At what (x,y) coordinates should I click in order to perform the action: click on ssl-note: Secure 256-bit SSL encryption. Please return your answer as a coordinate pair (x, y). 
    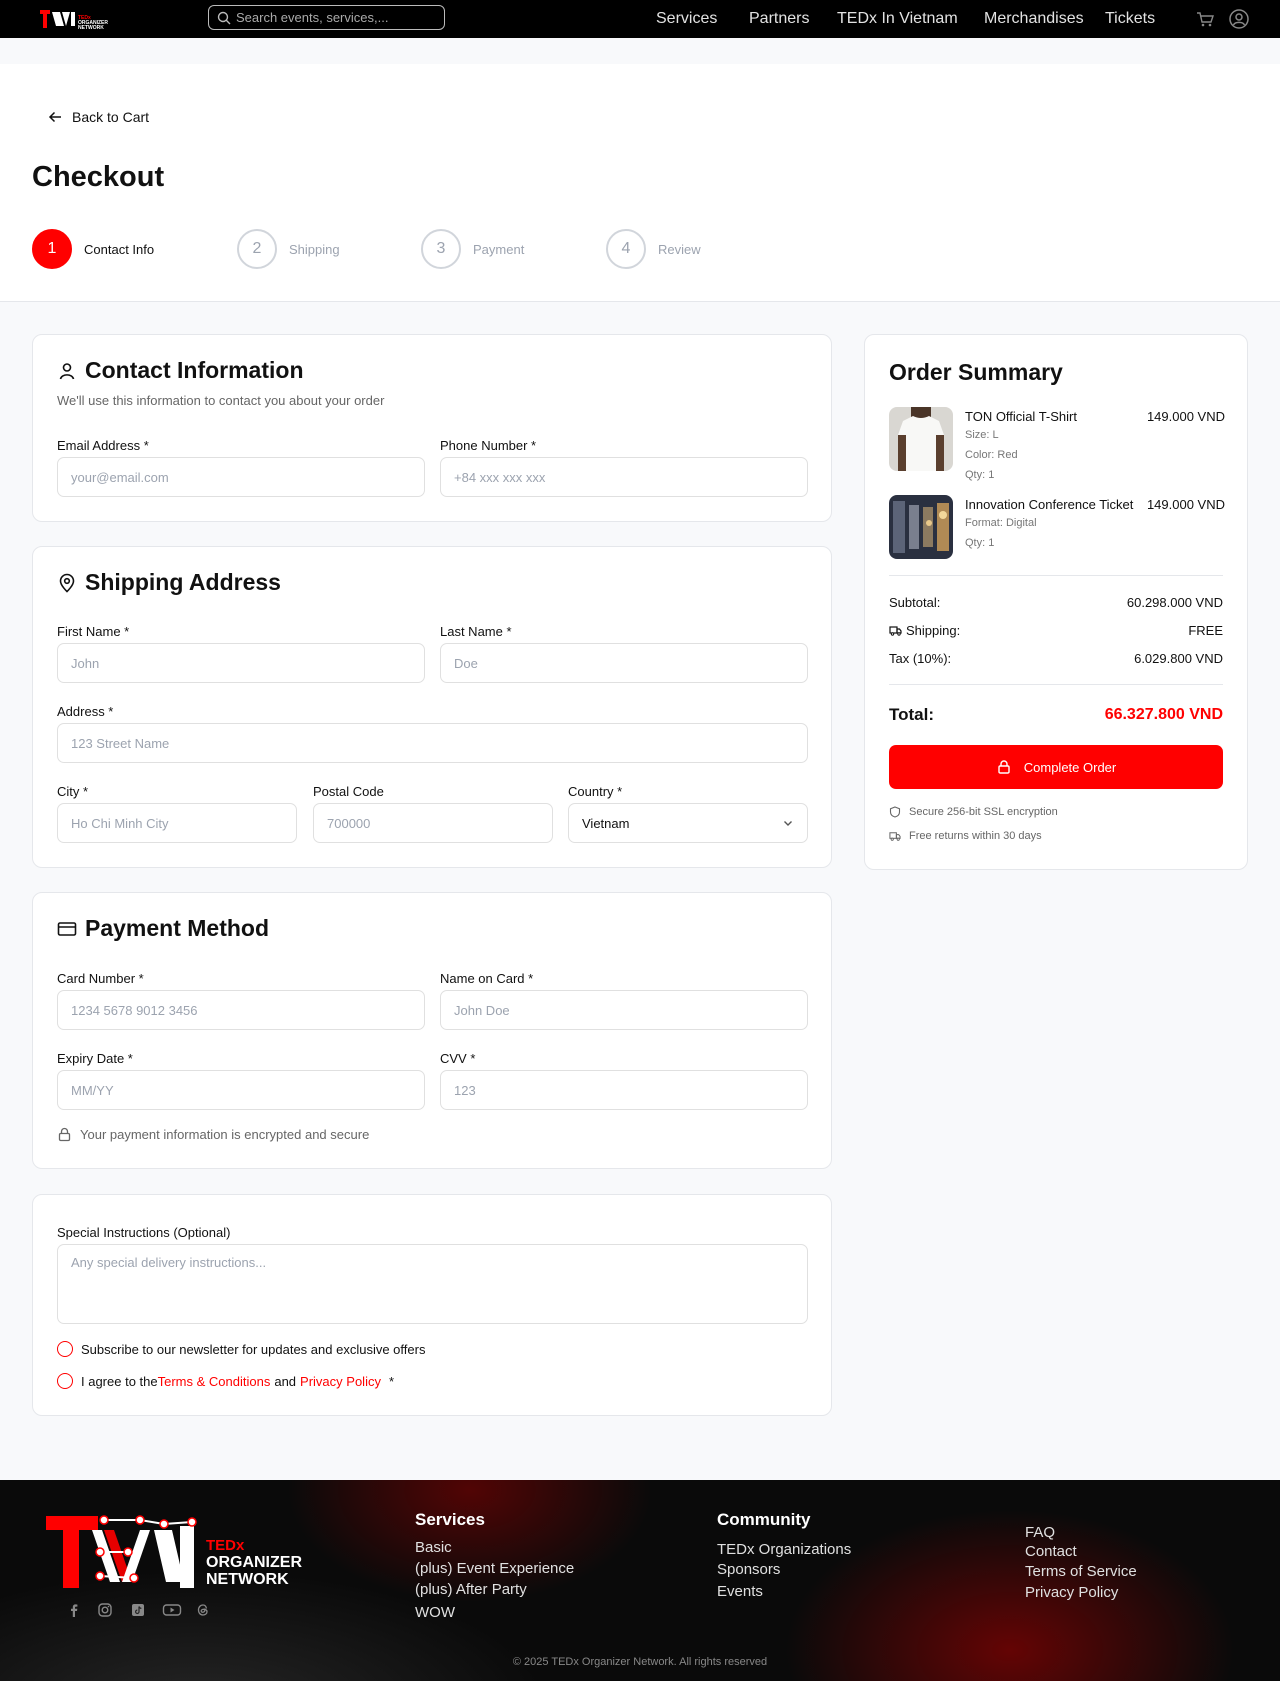
    Looking at the image, I should click on (973, 812).